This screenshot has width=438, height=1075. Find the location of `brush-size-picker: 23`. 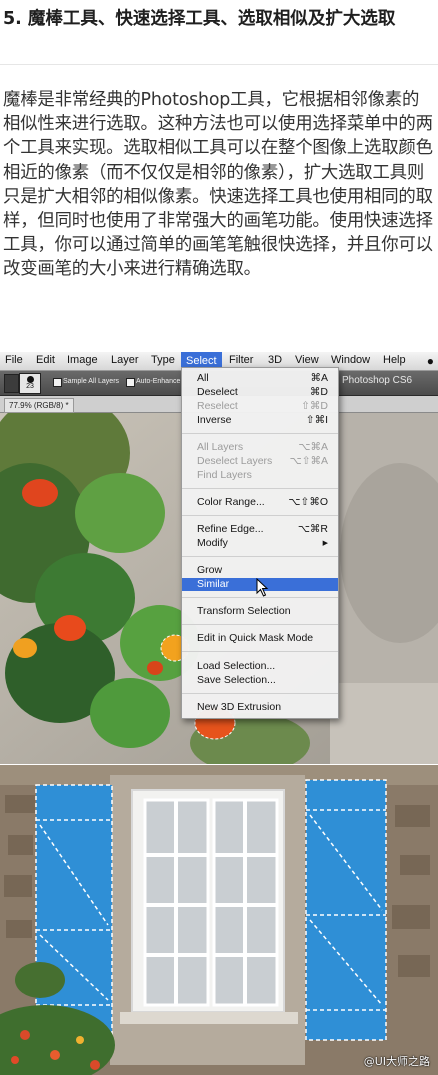

brush-size-picker: 23 is located at coordinates (30, 383).